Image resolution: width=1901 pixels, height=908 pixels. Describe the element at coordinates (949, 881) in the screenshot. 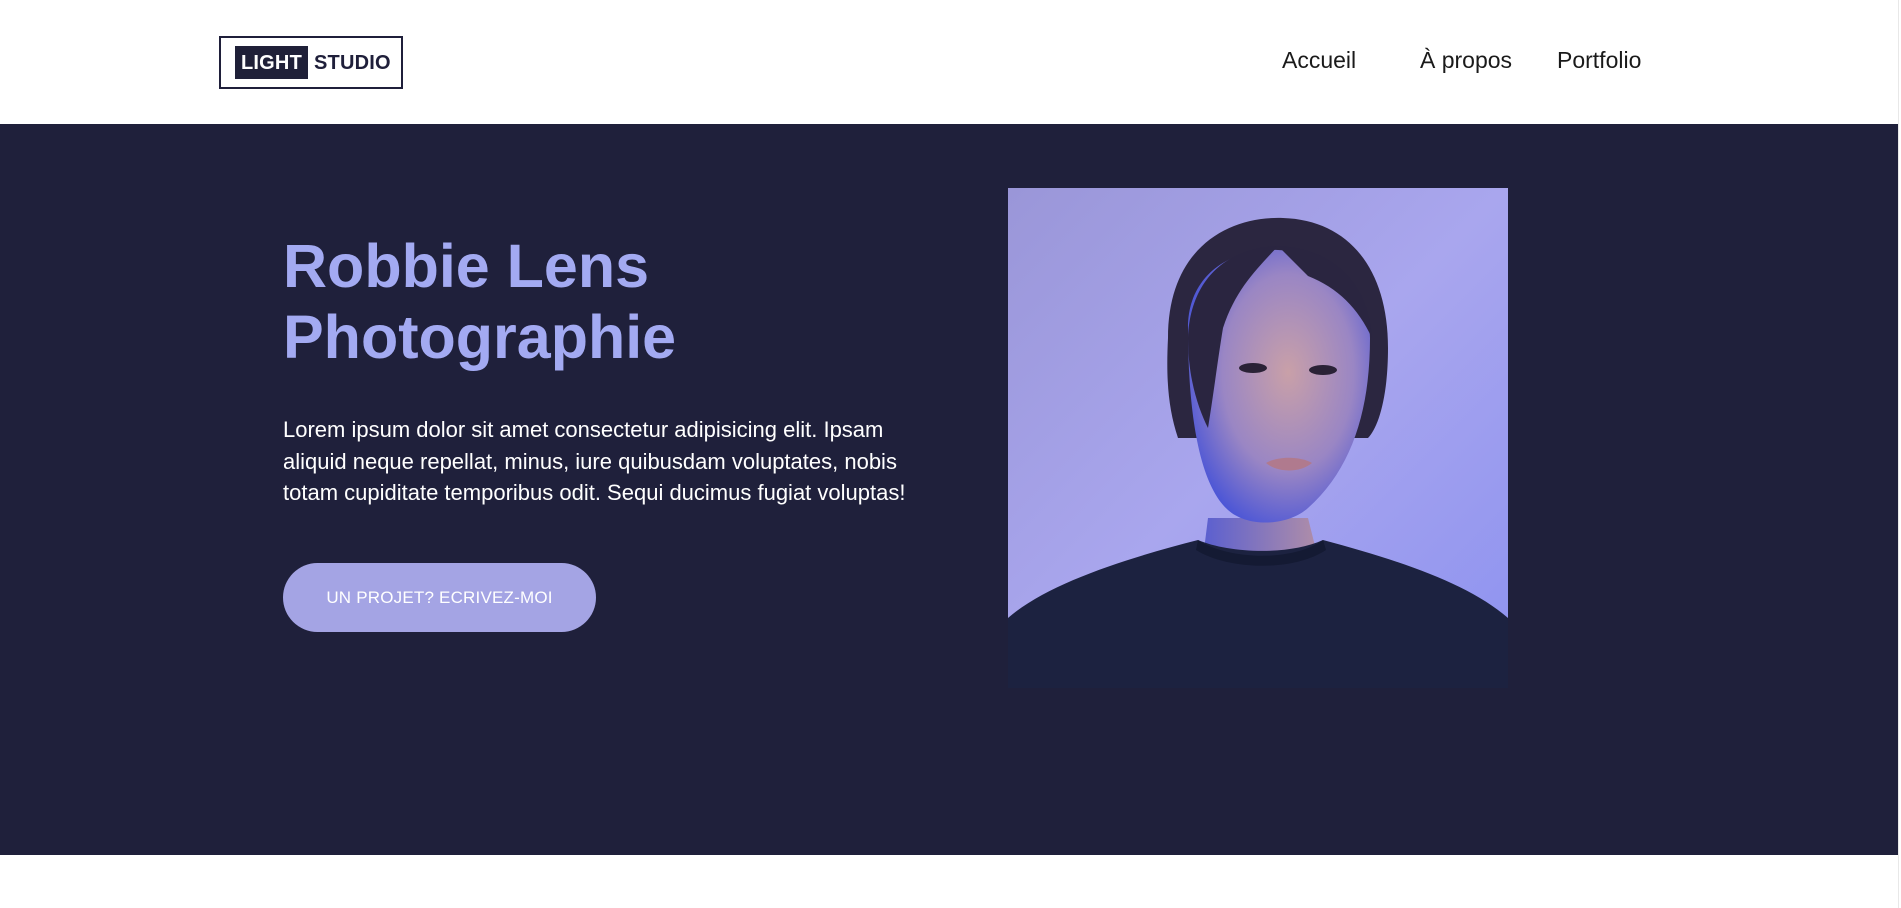

I see `page-bottom-area` at that location.